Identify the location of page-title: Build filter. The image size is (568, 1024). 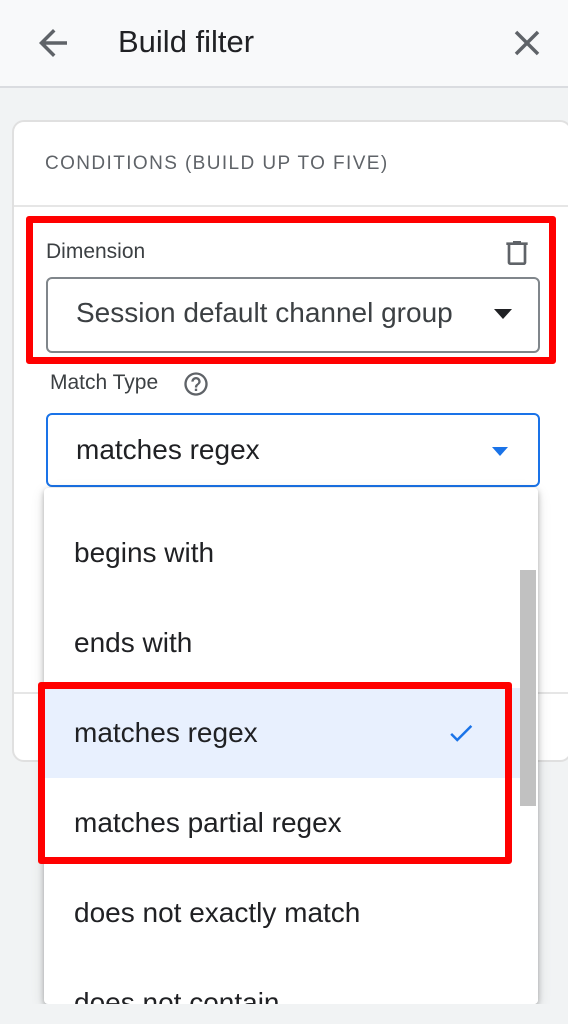
(186, 41).